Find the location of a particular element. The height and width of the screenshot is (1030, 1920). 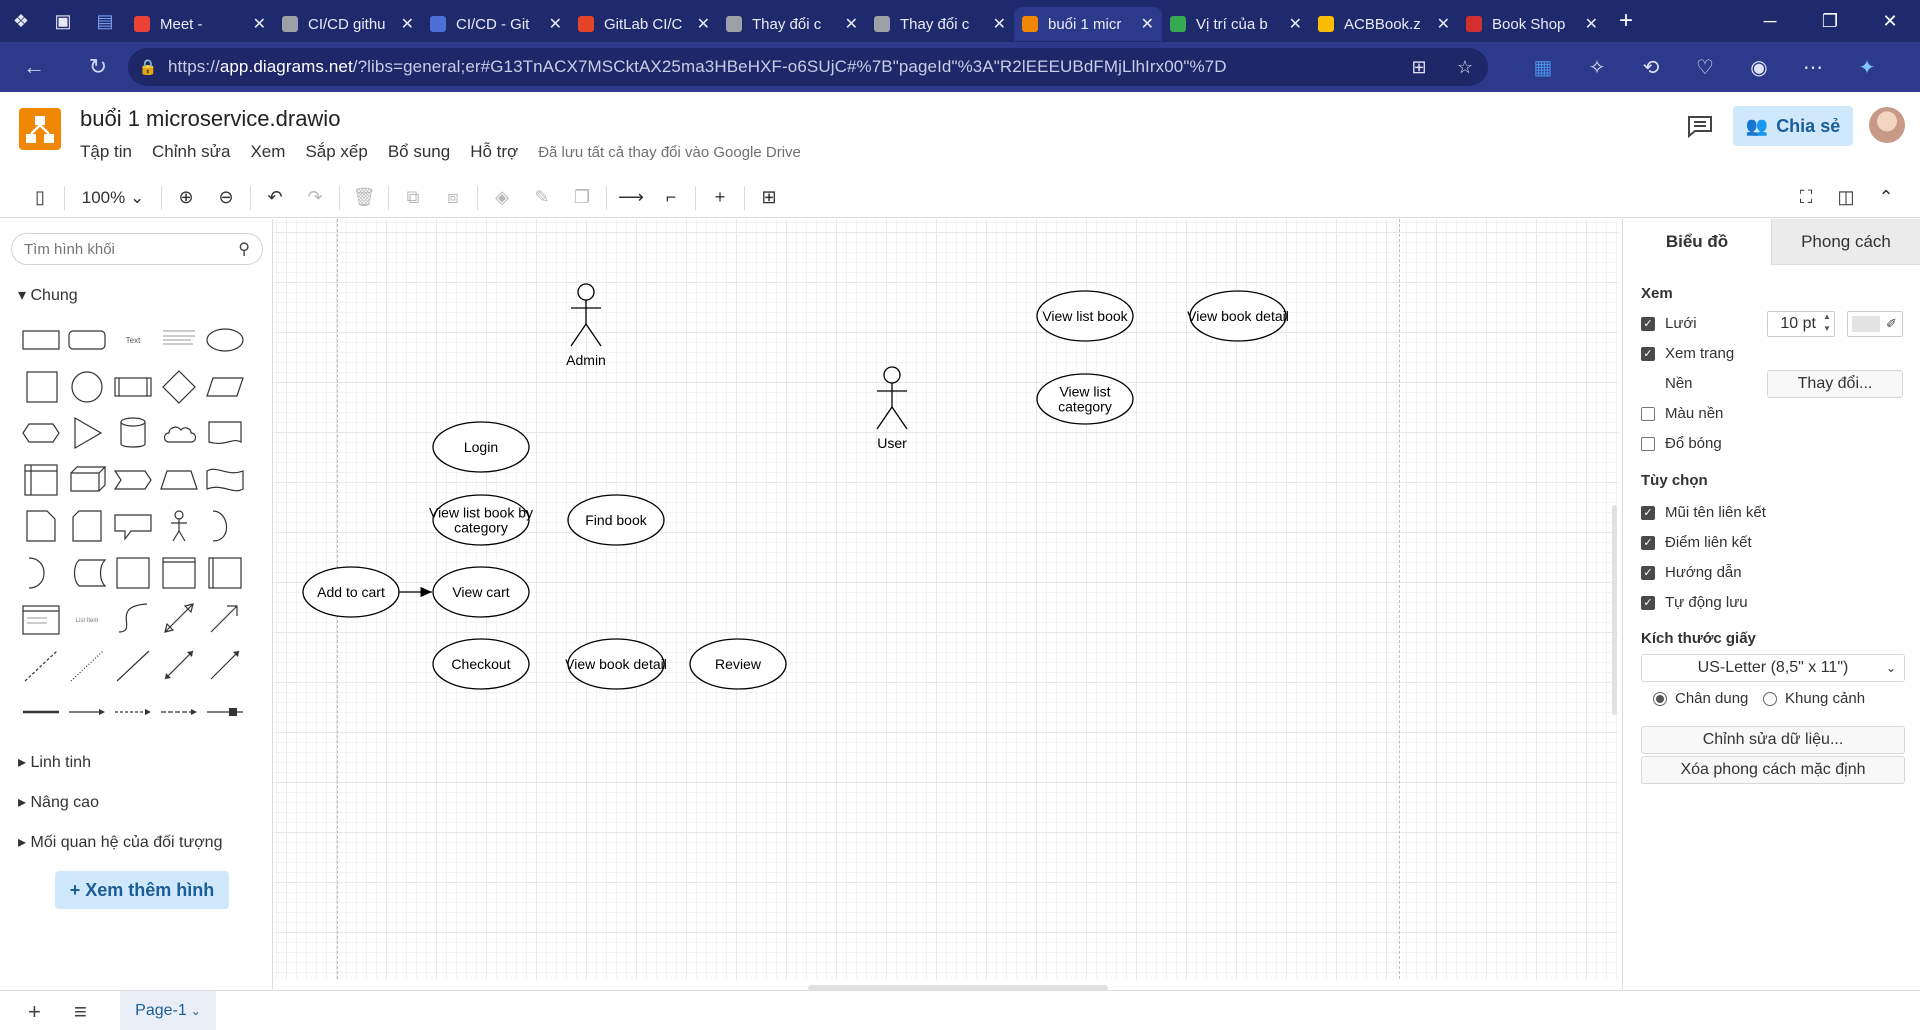

shape-square-icon is located at coordinates (40, 387).